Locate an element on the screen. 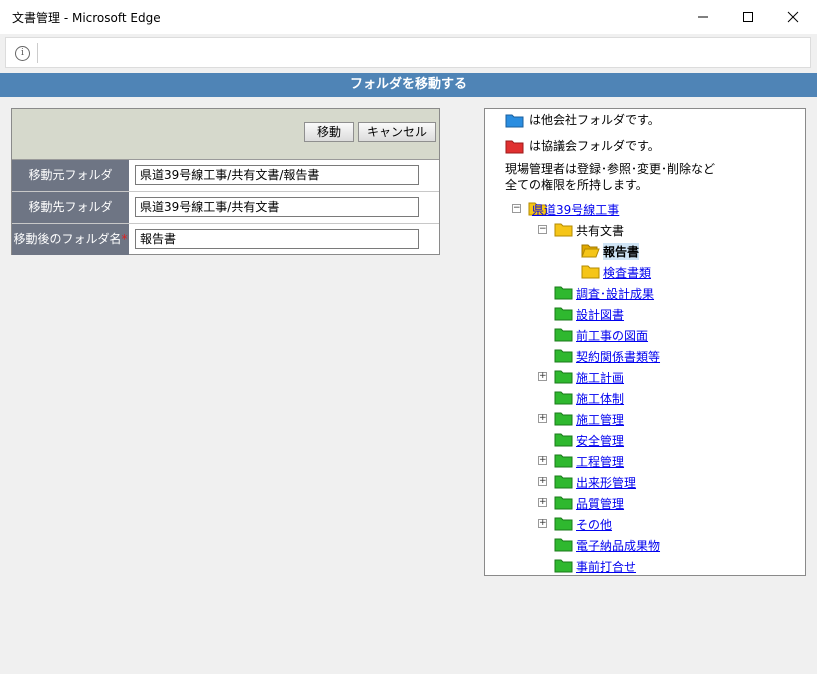  tree-link-construction-plan: 施工計画 is located at coordinates (600, 377).